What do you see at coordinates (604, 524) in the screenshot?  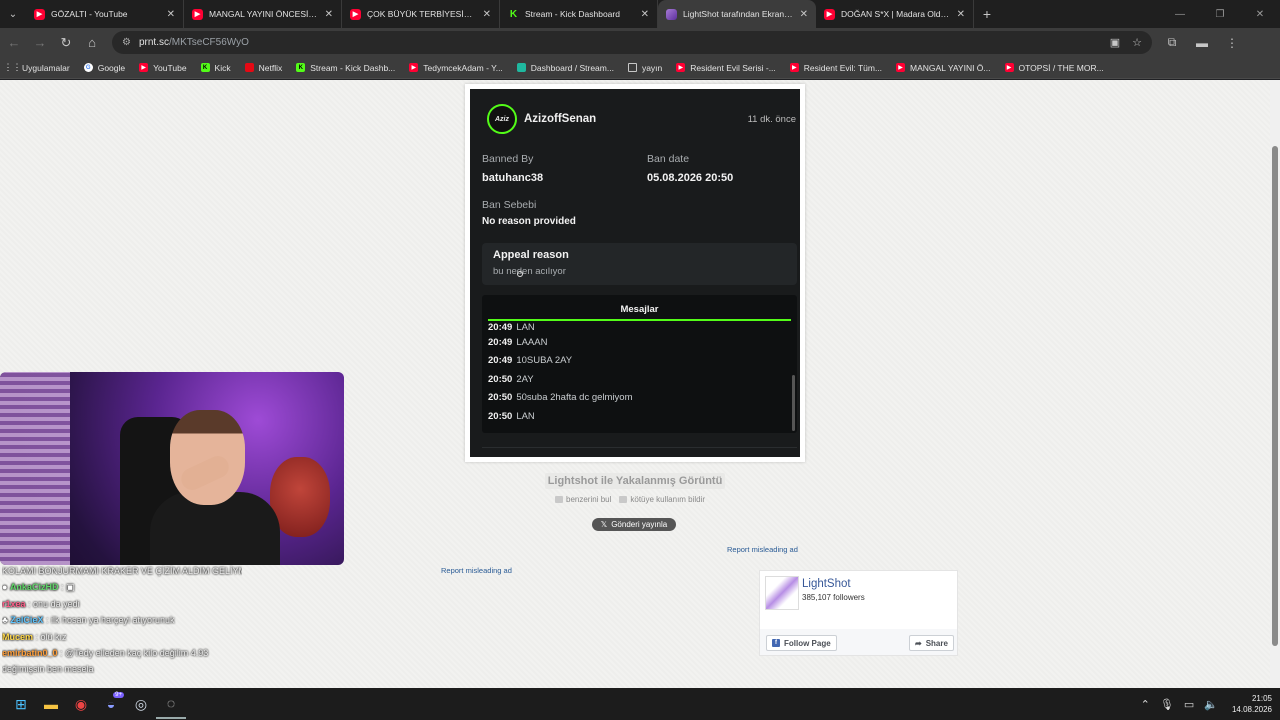 I see `x-logo-icon: 𝕏` at bounding box center [604, 524].